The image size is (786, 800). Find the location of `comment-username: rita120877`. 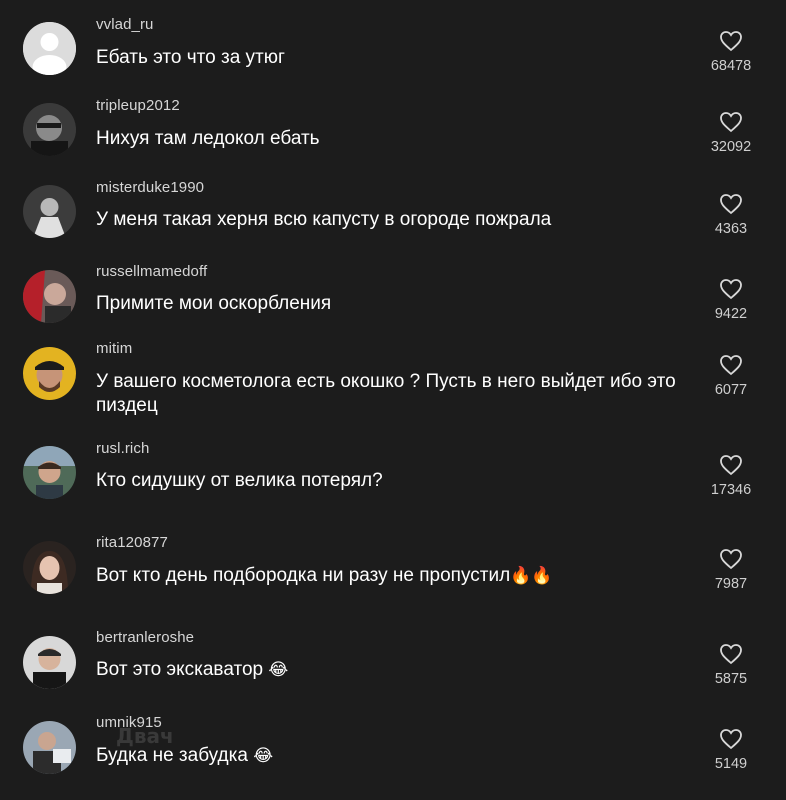

comment-username: rita120877 is located at coordinates (132, 542).